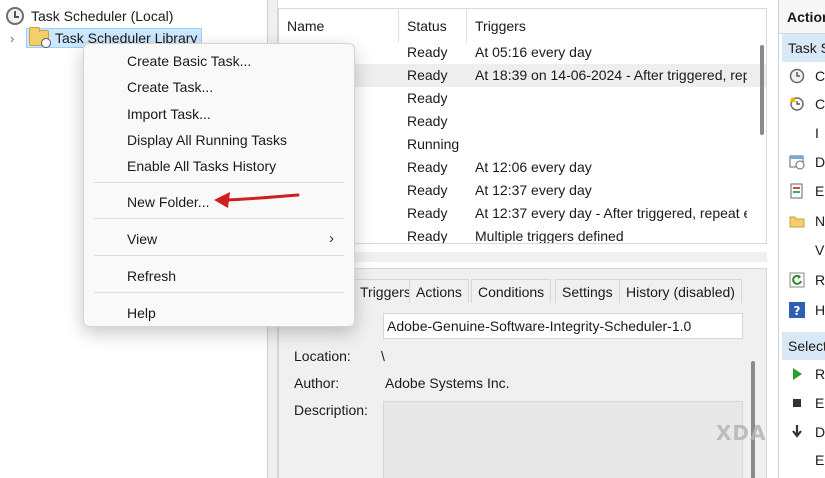 This screenshot has width=825, height=478. Describe the element at coordinates (142, 239) in the screenshot. I see `menu-item-view: View` at that location.